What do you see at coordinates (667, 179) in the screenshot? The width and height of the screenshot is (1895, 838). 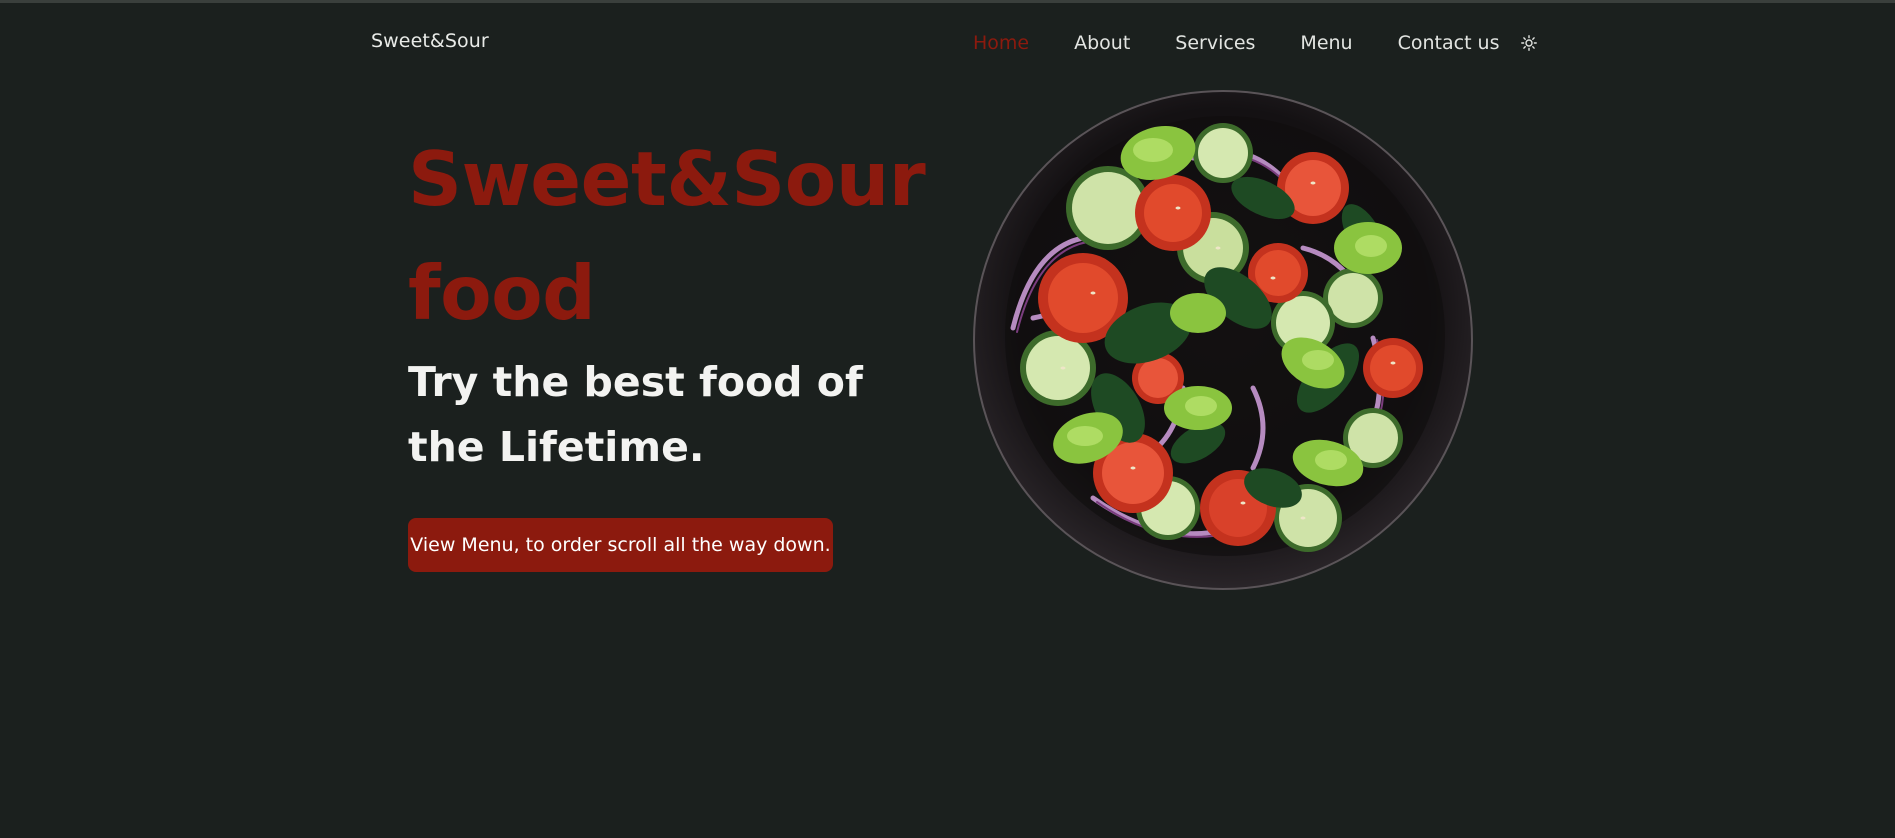 I see `hero-title-line1: Sweet&Sour` at bounding box center [667, 179].